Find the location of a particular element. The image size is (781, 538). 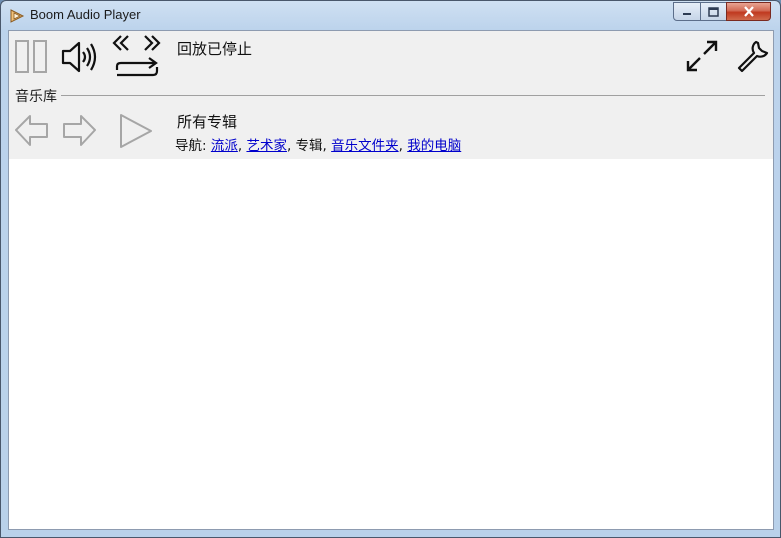

settings-wrench-icon is located at coordinates (752, 56).